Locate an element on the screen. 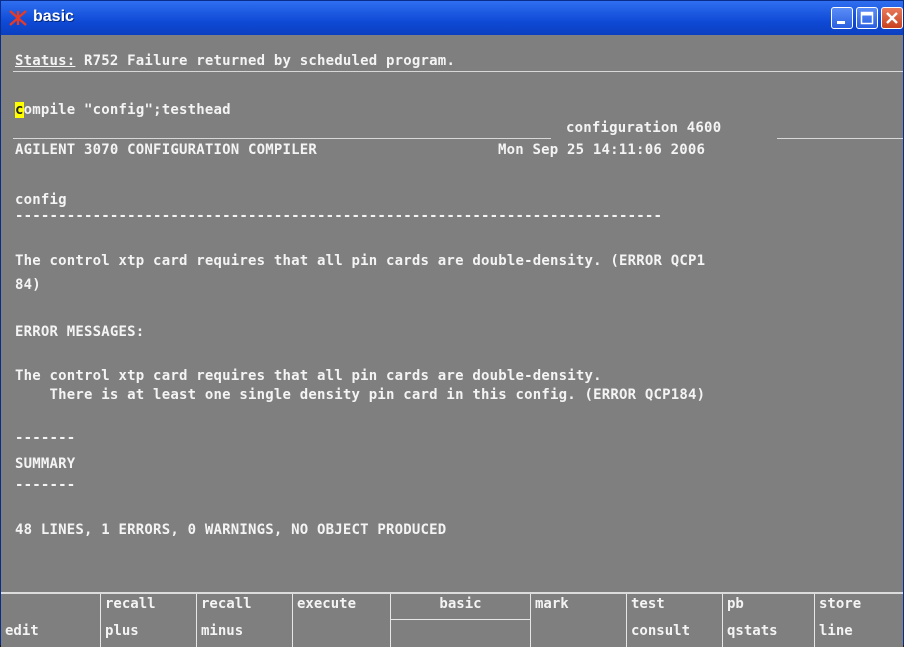 The height and width of the screenshot is (647, 904). text-cursor: c is located at coordinates (19, 110).